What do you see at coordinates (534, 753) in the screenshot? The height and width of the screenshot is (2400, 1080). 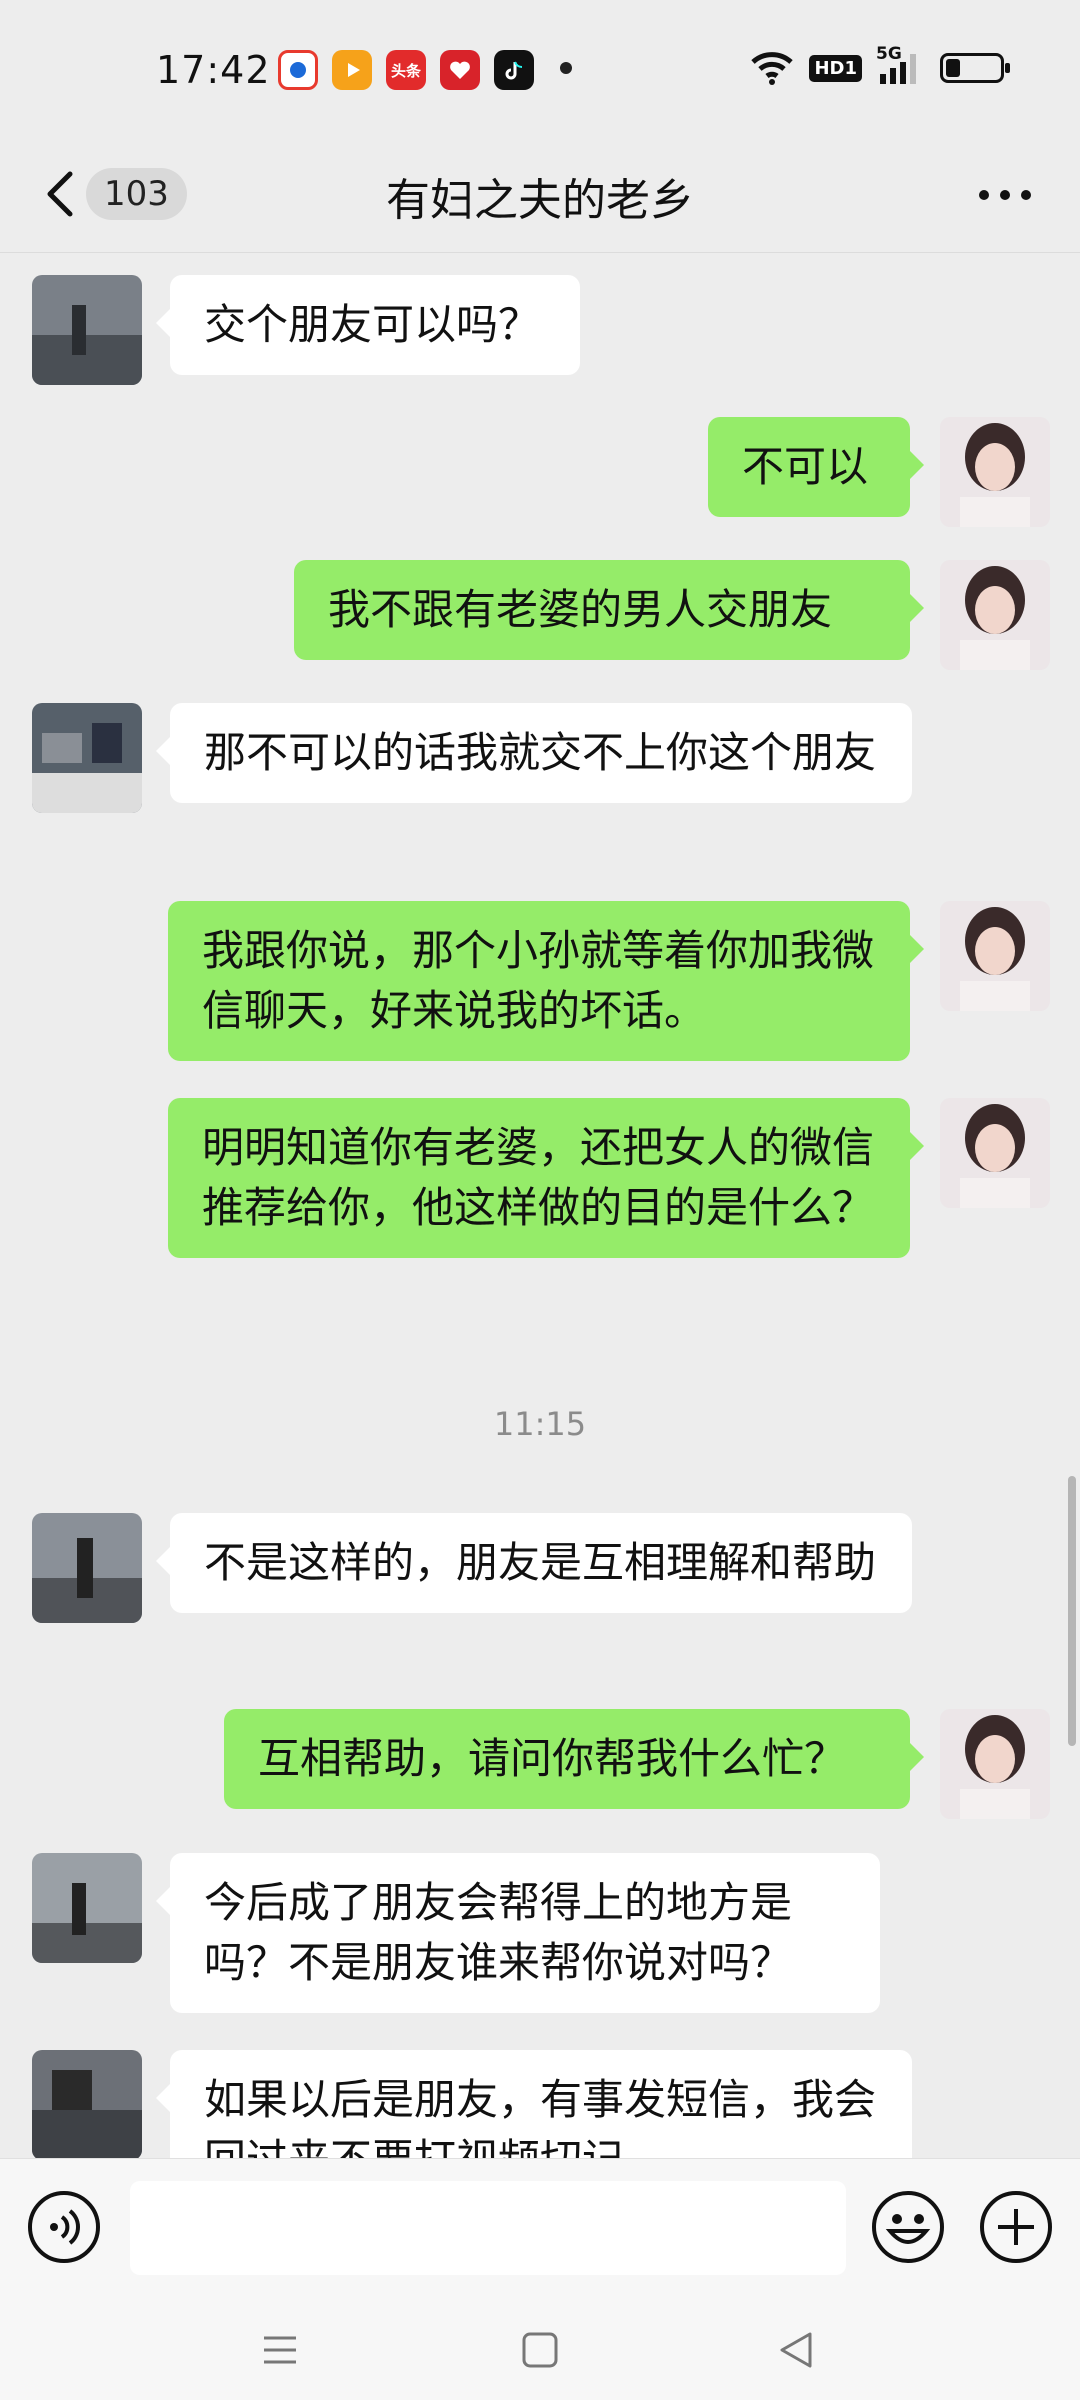 I see `message-bubble-incoming: 那不可以的话我就交不上你这个朋友` at bounding box center [534, 753].